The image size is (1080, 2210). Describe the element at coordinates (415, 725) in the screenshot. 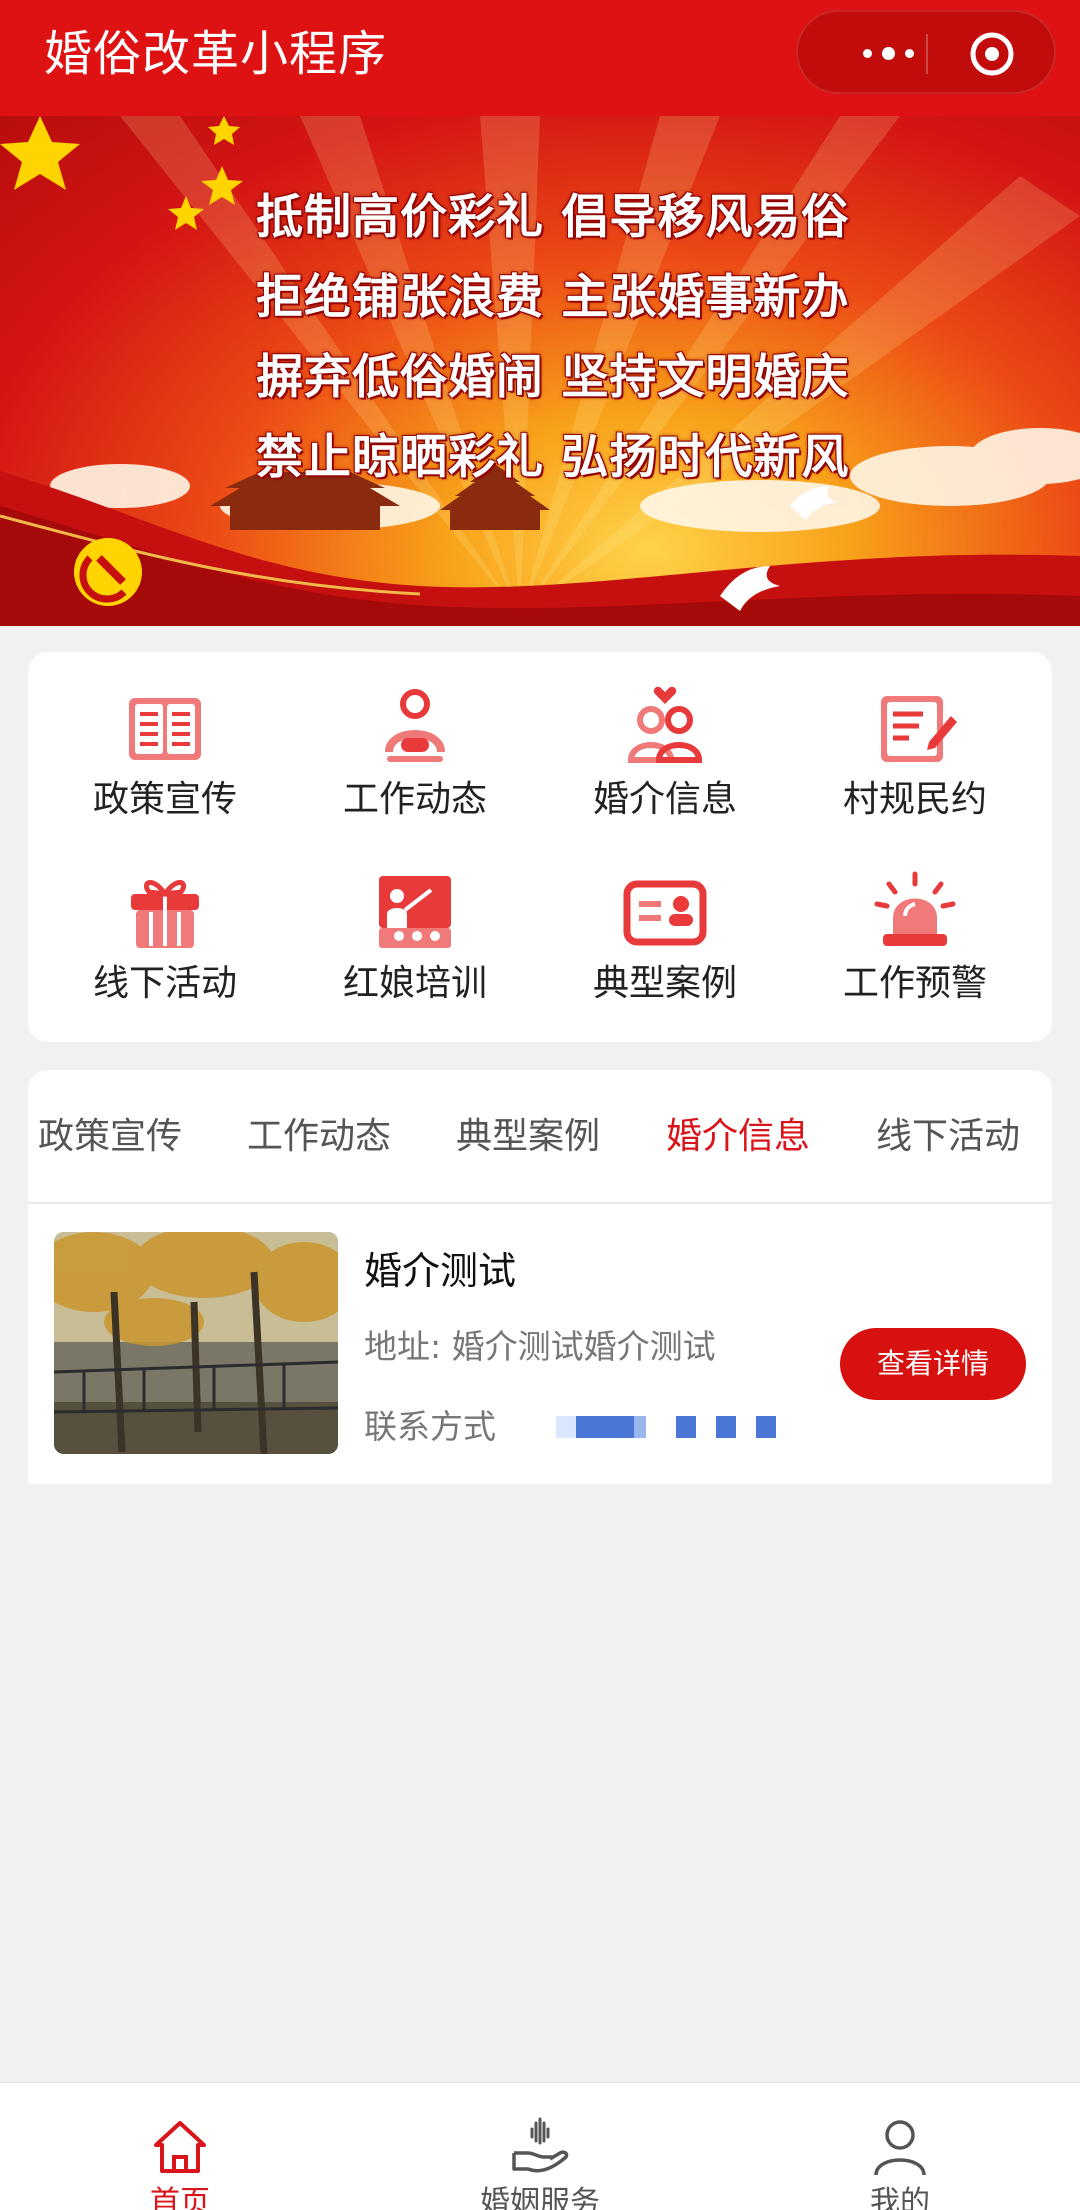

I see `person-icon` at that location.